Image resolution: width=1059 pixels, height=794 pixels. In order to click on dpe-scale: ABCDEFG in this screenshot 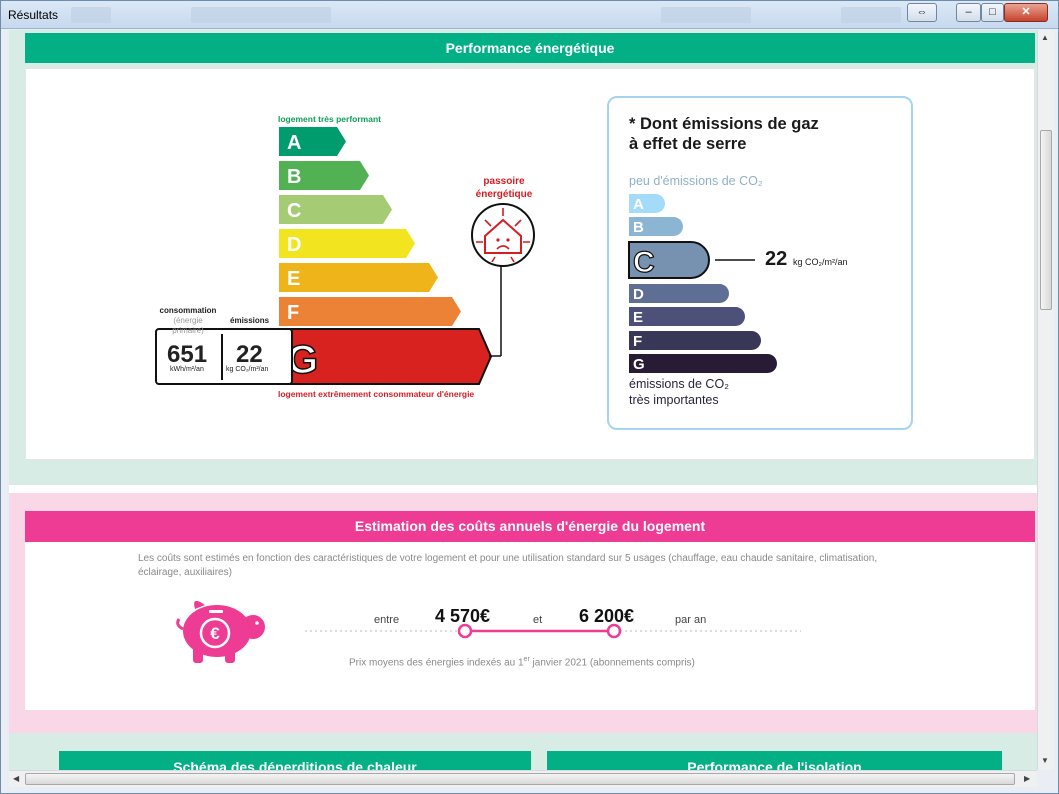, I will do `click(345, 256)`.